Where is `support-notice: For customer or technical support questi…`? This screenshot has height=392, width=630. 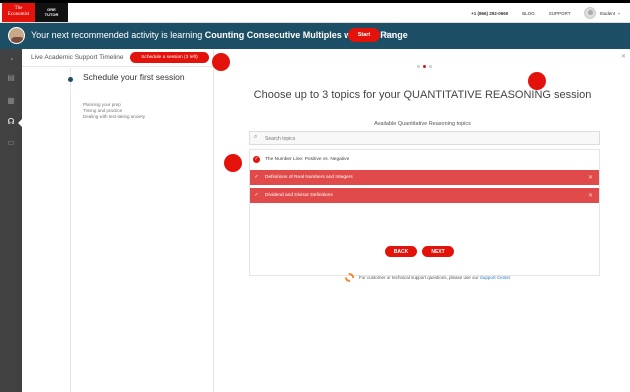 support-notice: For customer or technical support questi… is located at coordinates (427, 277).